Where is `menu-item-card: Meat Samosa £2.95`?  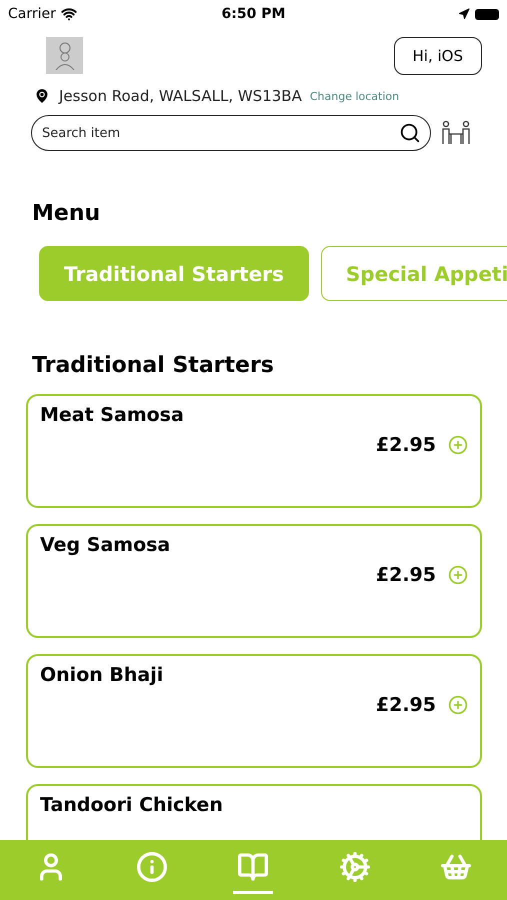
menu-item-card: Meat Samosa £2.95 is located at coordinates (254, 451).